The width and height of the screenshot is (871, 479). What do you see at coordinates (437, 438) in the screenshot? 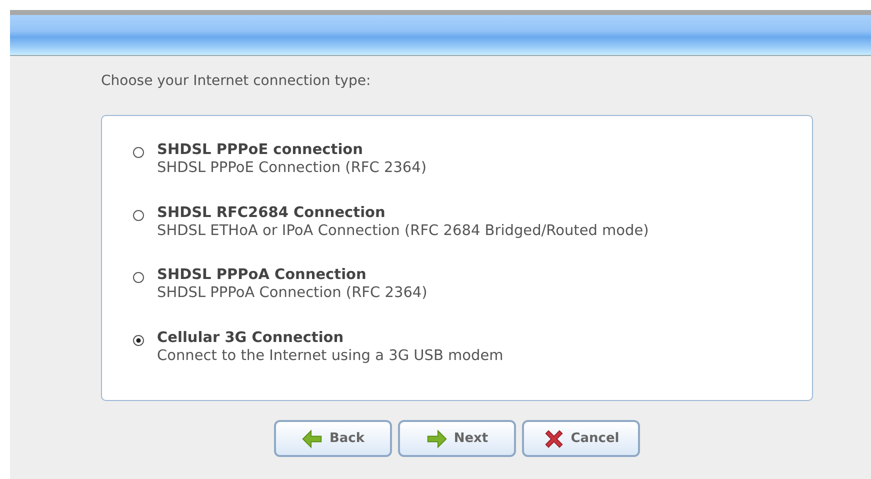
I see `right-arrow-icon` at bounding box center [437, 438].